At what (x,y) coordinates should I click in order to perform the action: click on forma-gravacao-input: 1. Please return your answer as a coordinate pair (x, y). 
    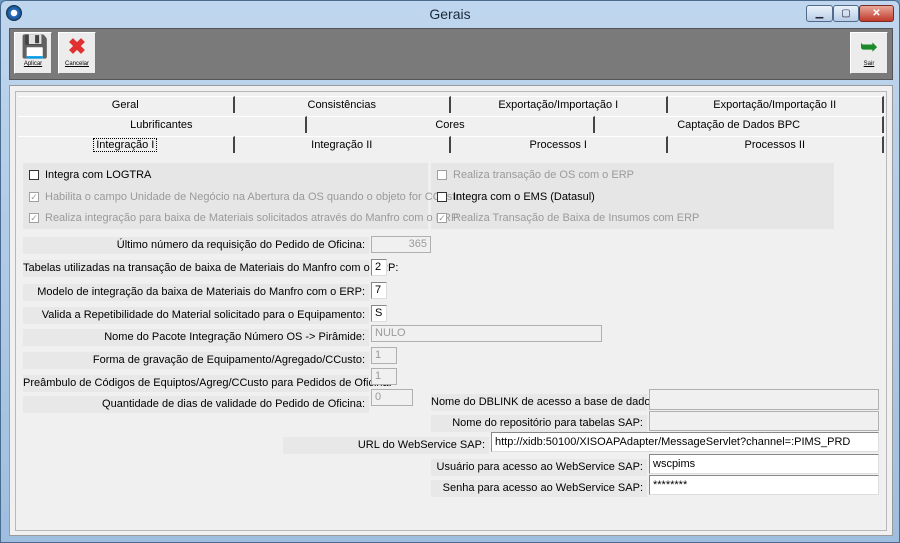
    Looking at the image, I should click on (384, 355).